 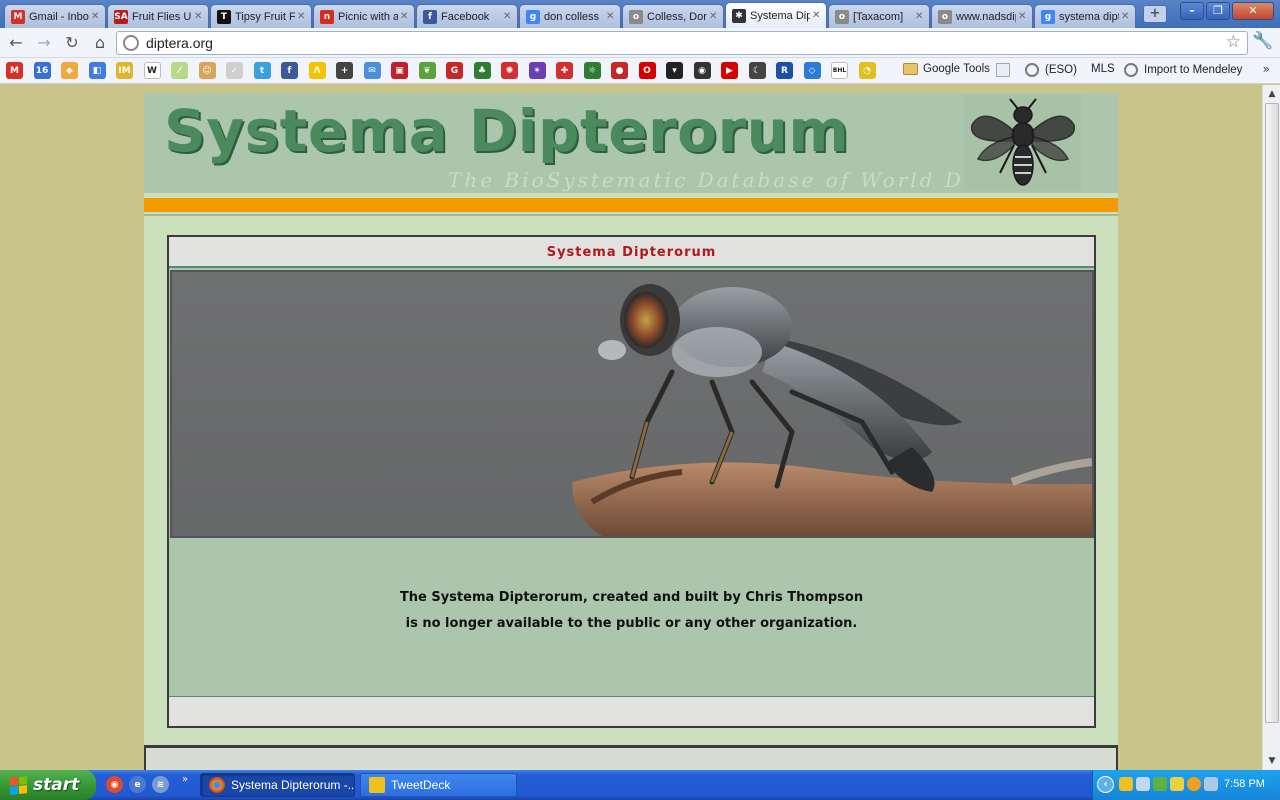 What do you see at coordinates (564, 70) in the screenshot?
I see `target-icon: ✚` at bounding box center [564, 70].